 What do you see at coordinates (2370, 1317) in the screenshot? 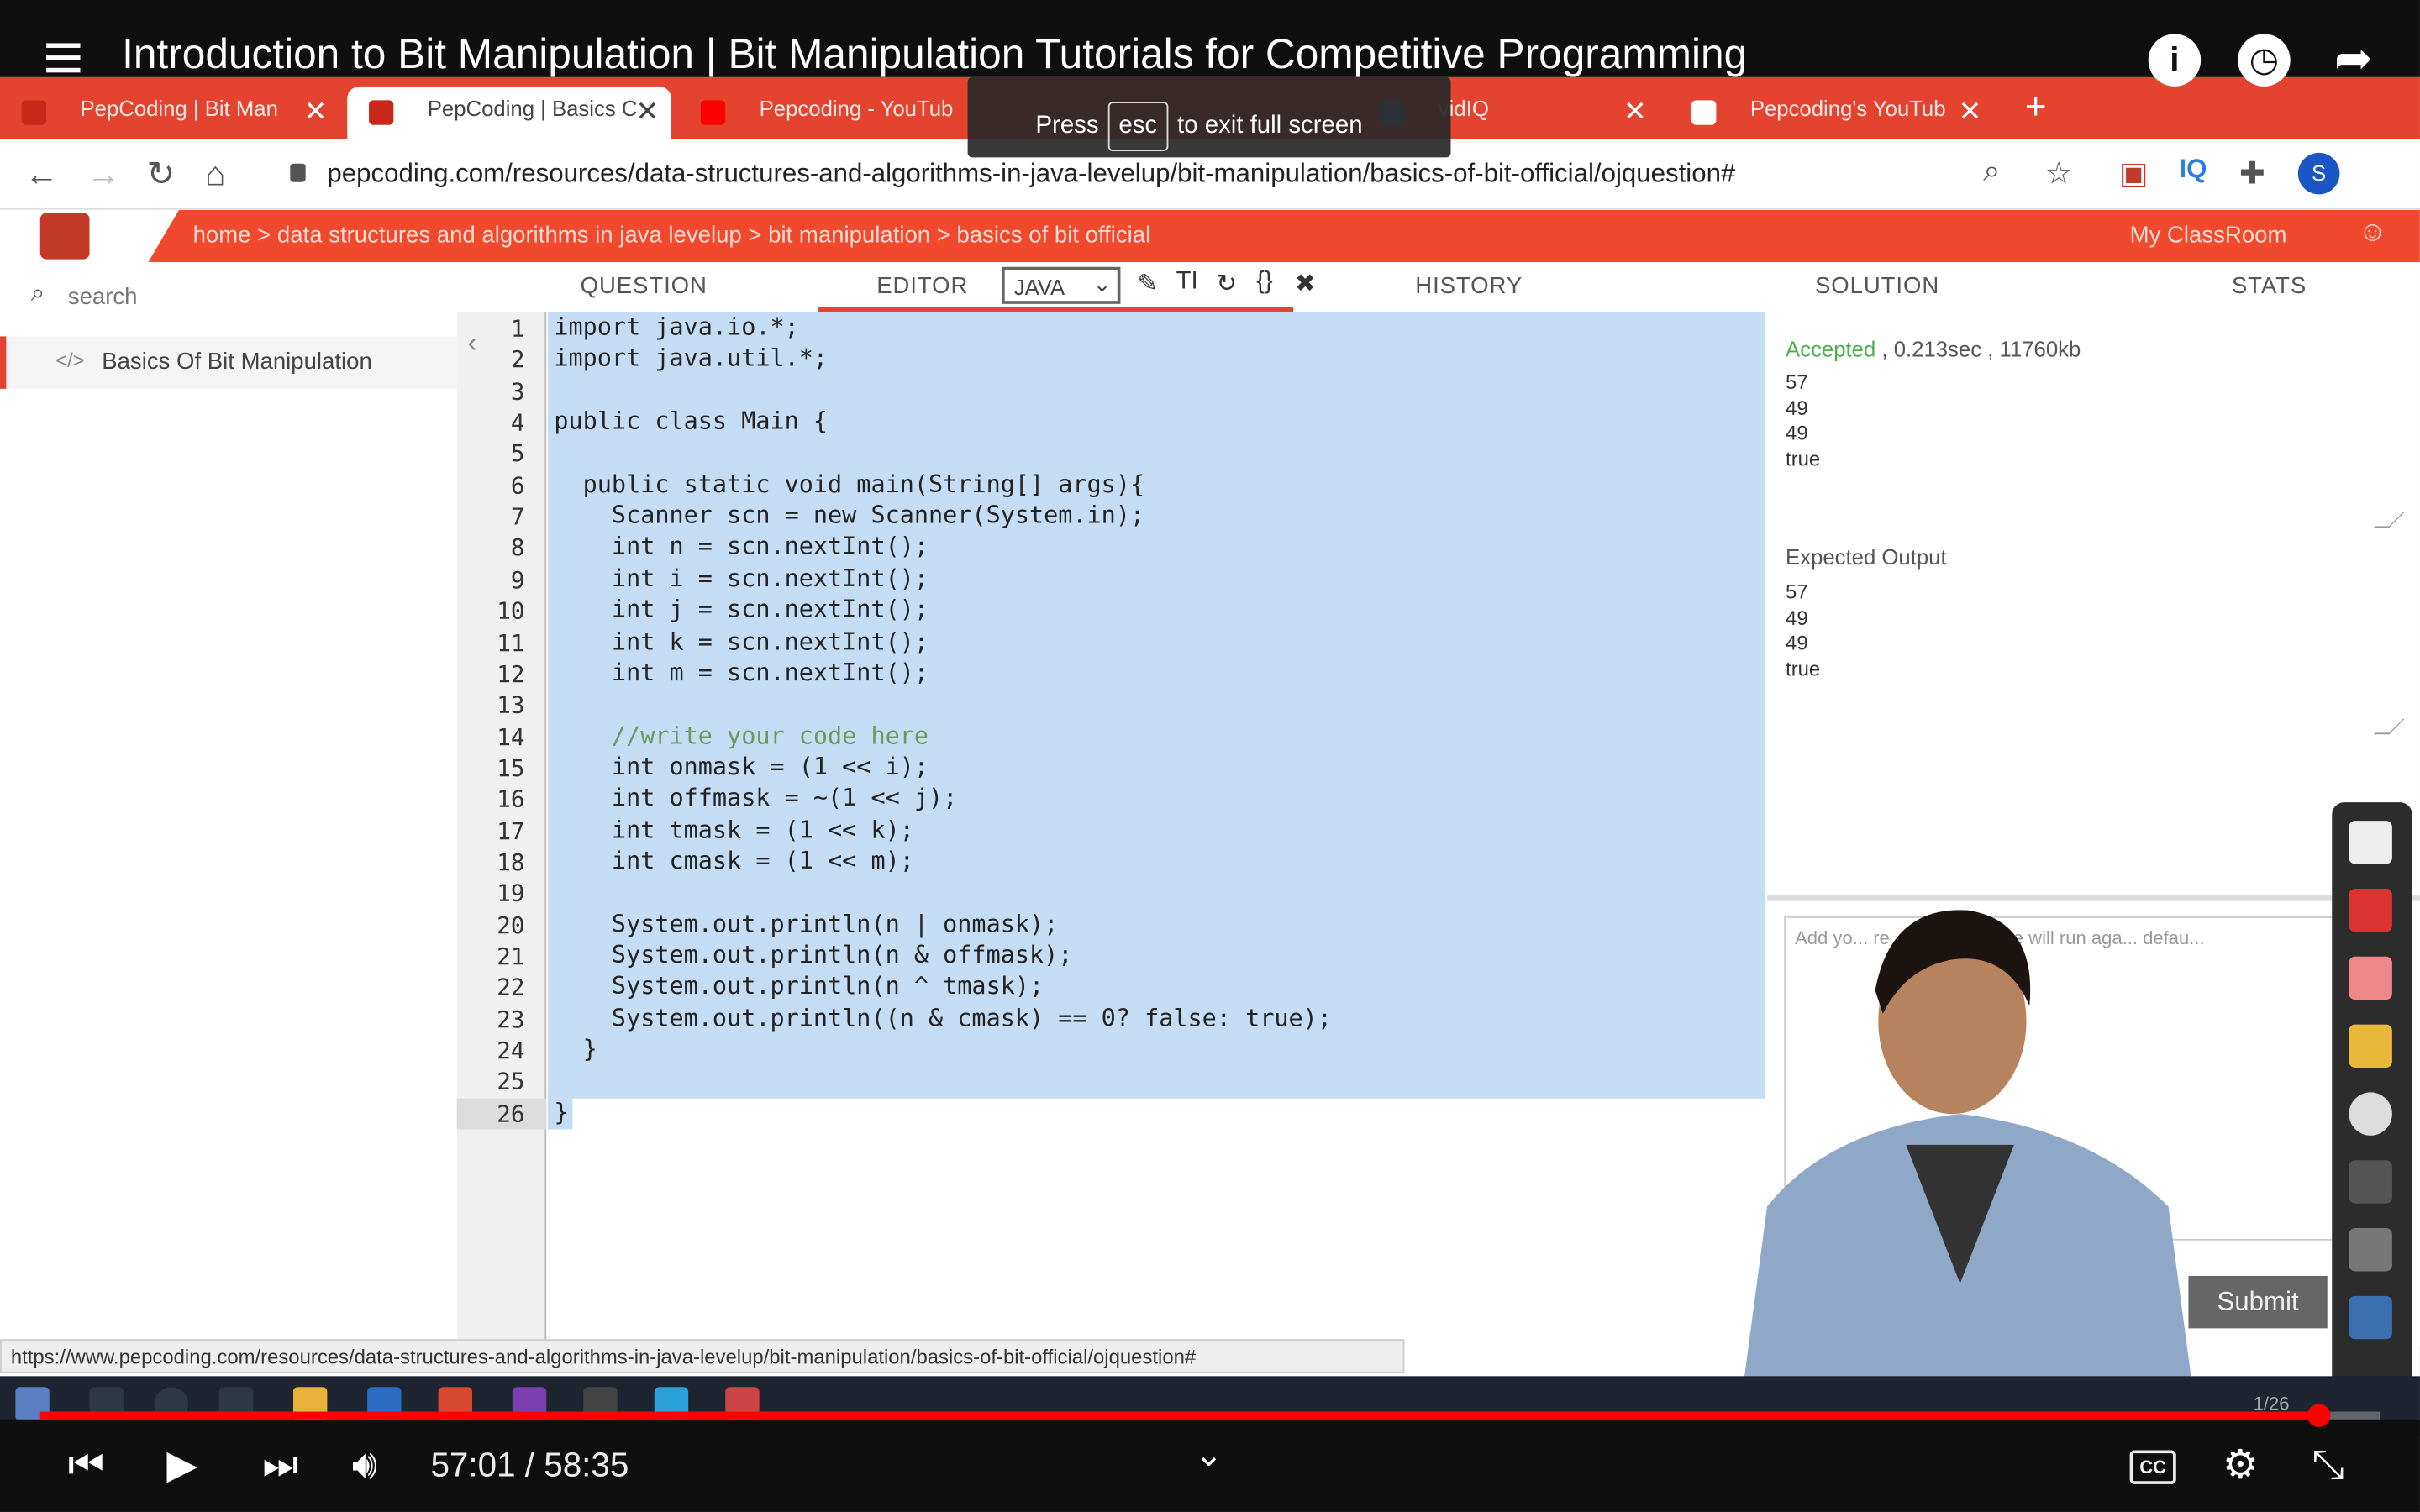
I see `screen-icon` at bounding box center [2370, 1317].